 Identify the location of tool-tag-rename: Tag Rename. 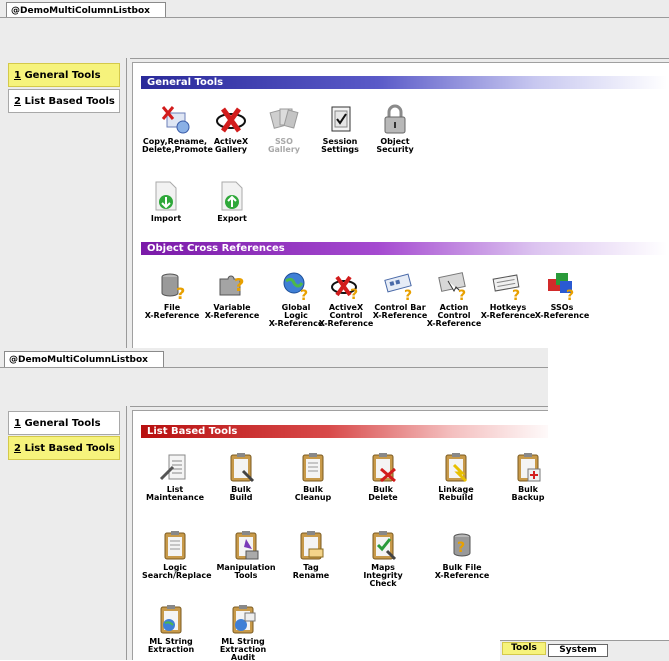
(311, 554).